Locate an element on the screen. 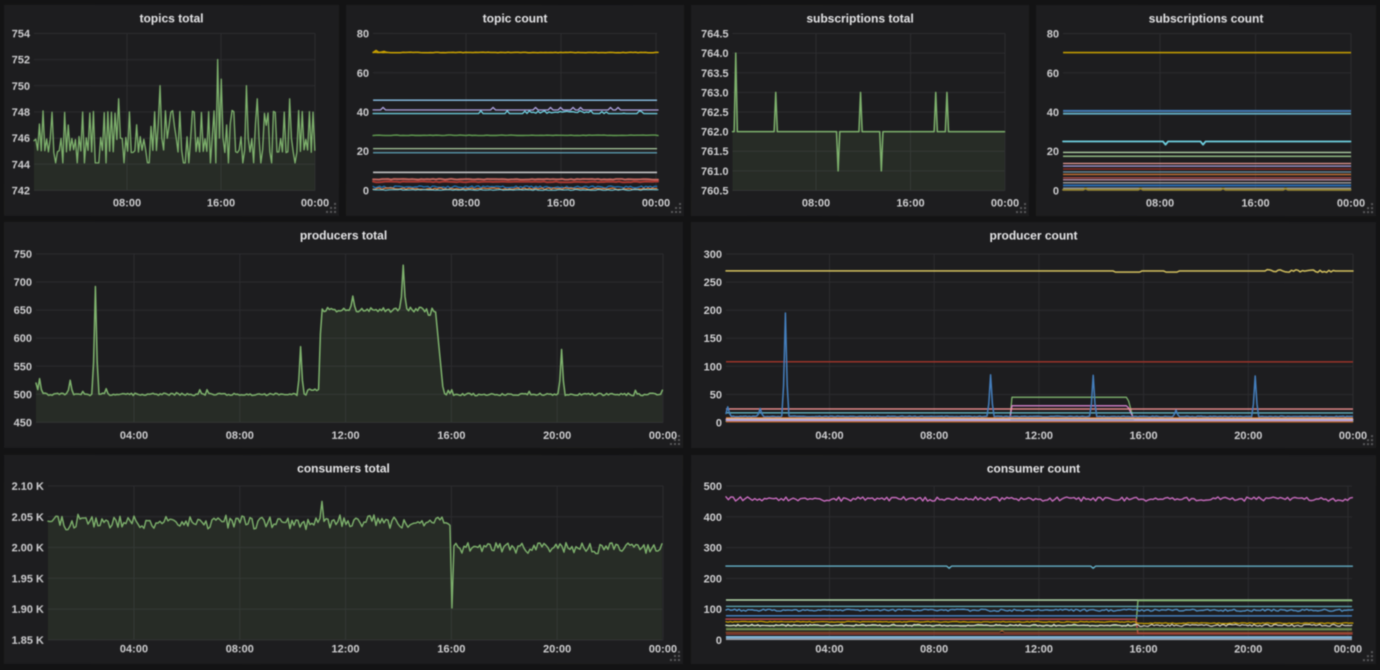  svg-text: 764.0 is located at coordinates (715, 54).